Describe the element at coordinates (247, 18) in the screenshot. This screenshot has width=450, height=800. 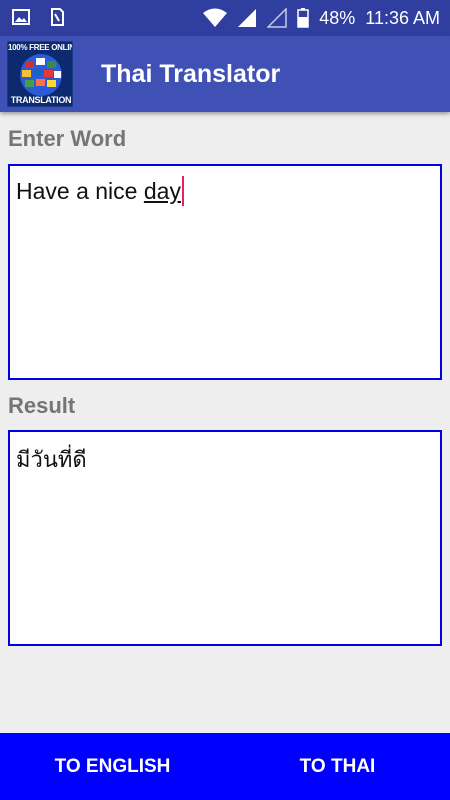
I see `signal-icon` at that location.